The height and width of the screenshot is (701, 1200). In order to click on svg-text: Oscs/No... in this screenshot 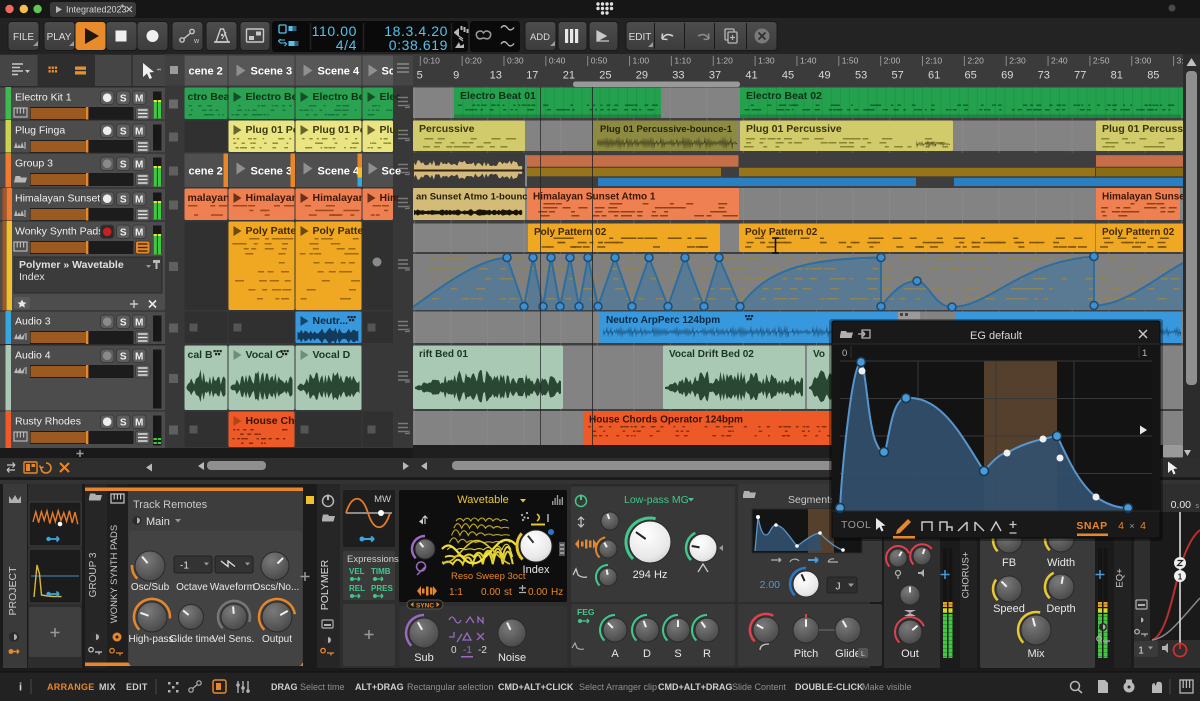, I will do `click(276, 587)`.